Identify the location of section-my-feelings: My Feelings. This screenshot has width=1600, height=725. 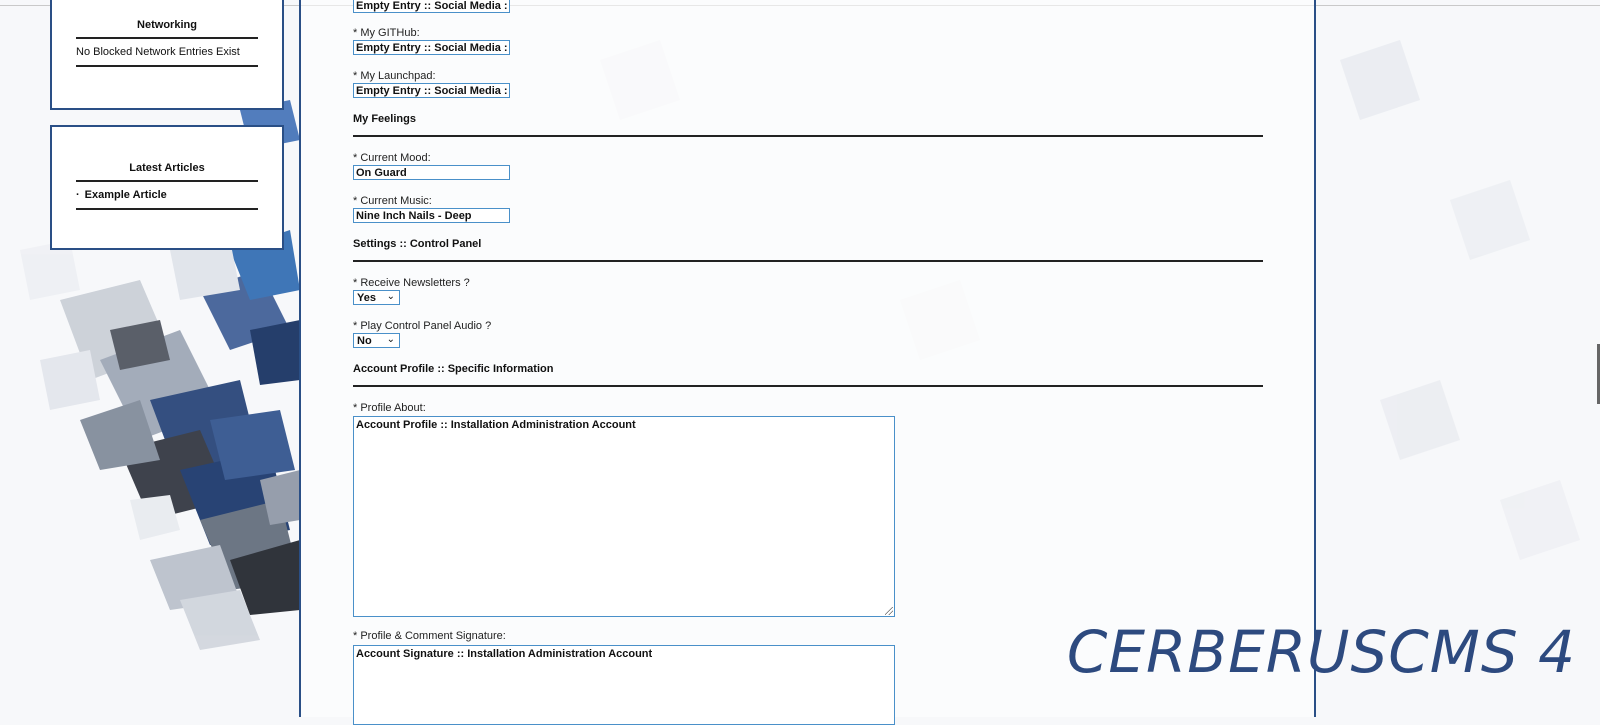
(808, 125).